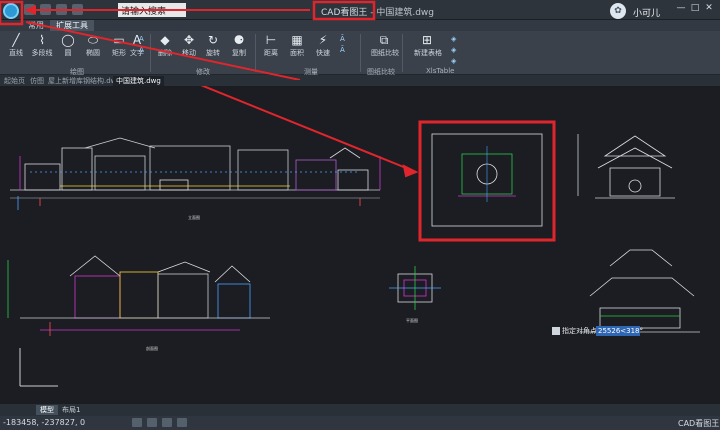 The image size is (720, 430). What do you see at coordinates (709, 9) in the screenshot?
I see `close-button: ✕` at bounding box center [709, 9].